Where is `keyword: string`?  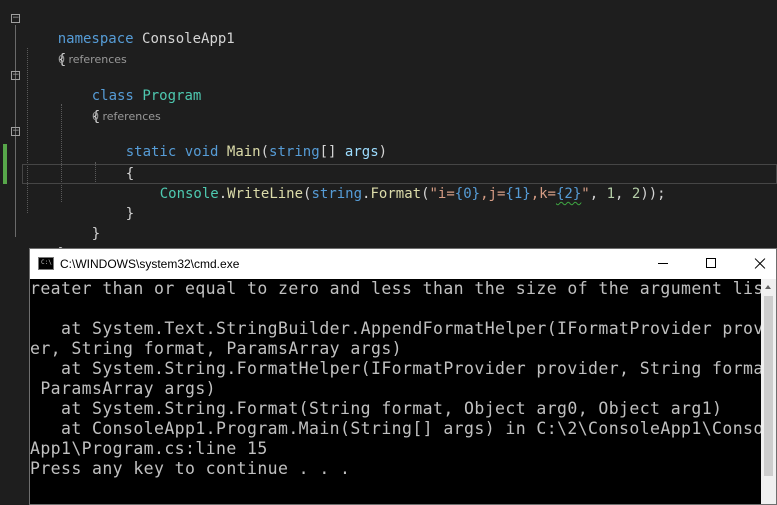 keyword: string is located at coordinates (337, 194).